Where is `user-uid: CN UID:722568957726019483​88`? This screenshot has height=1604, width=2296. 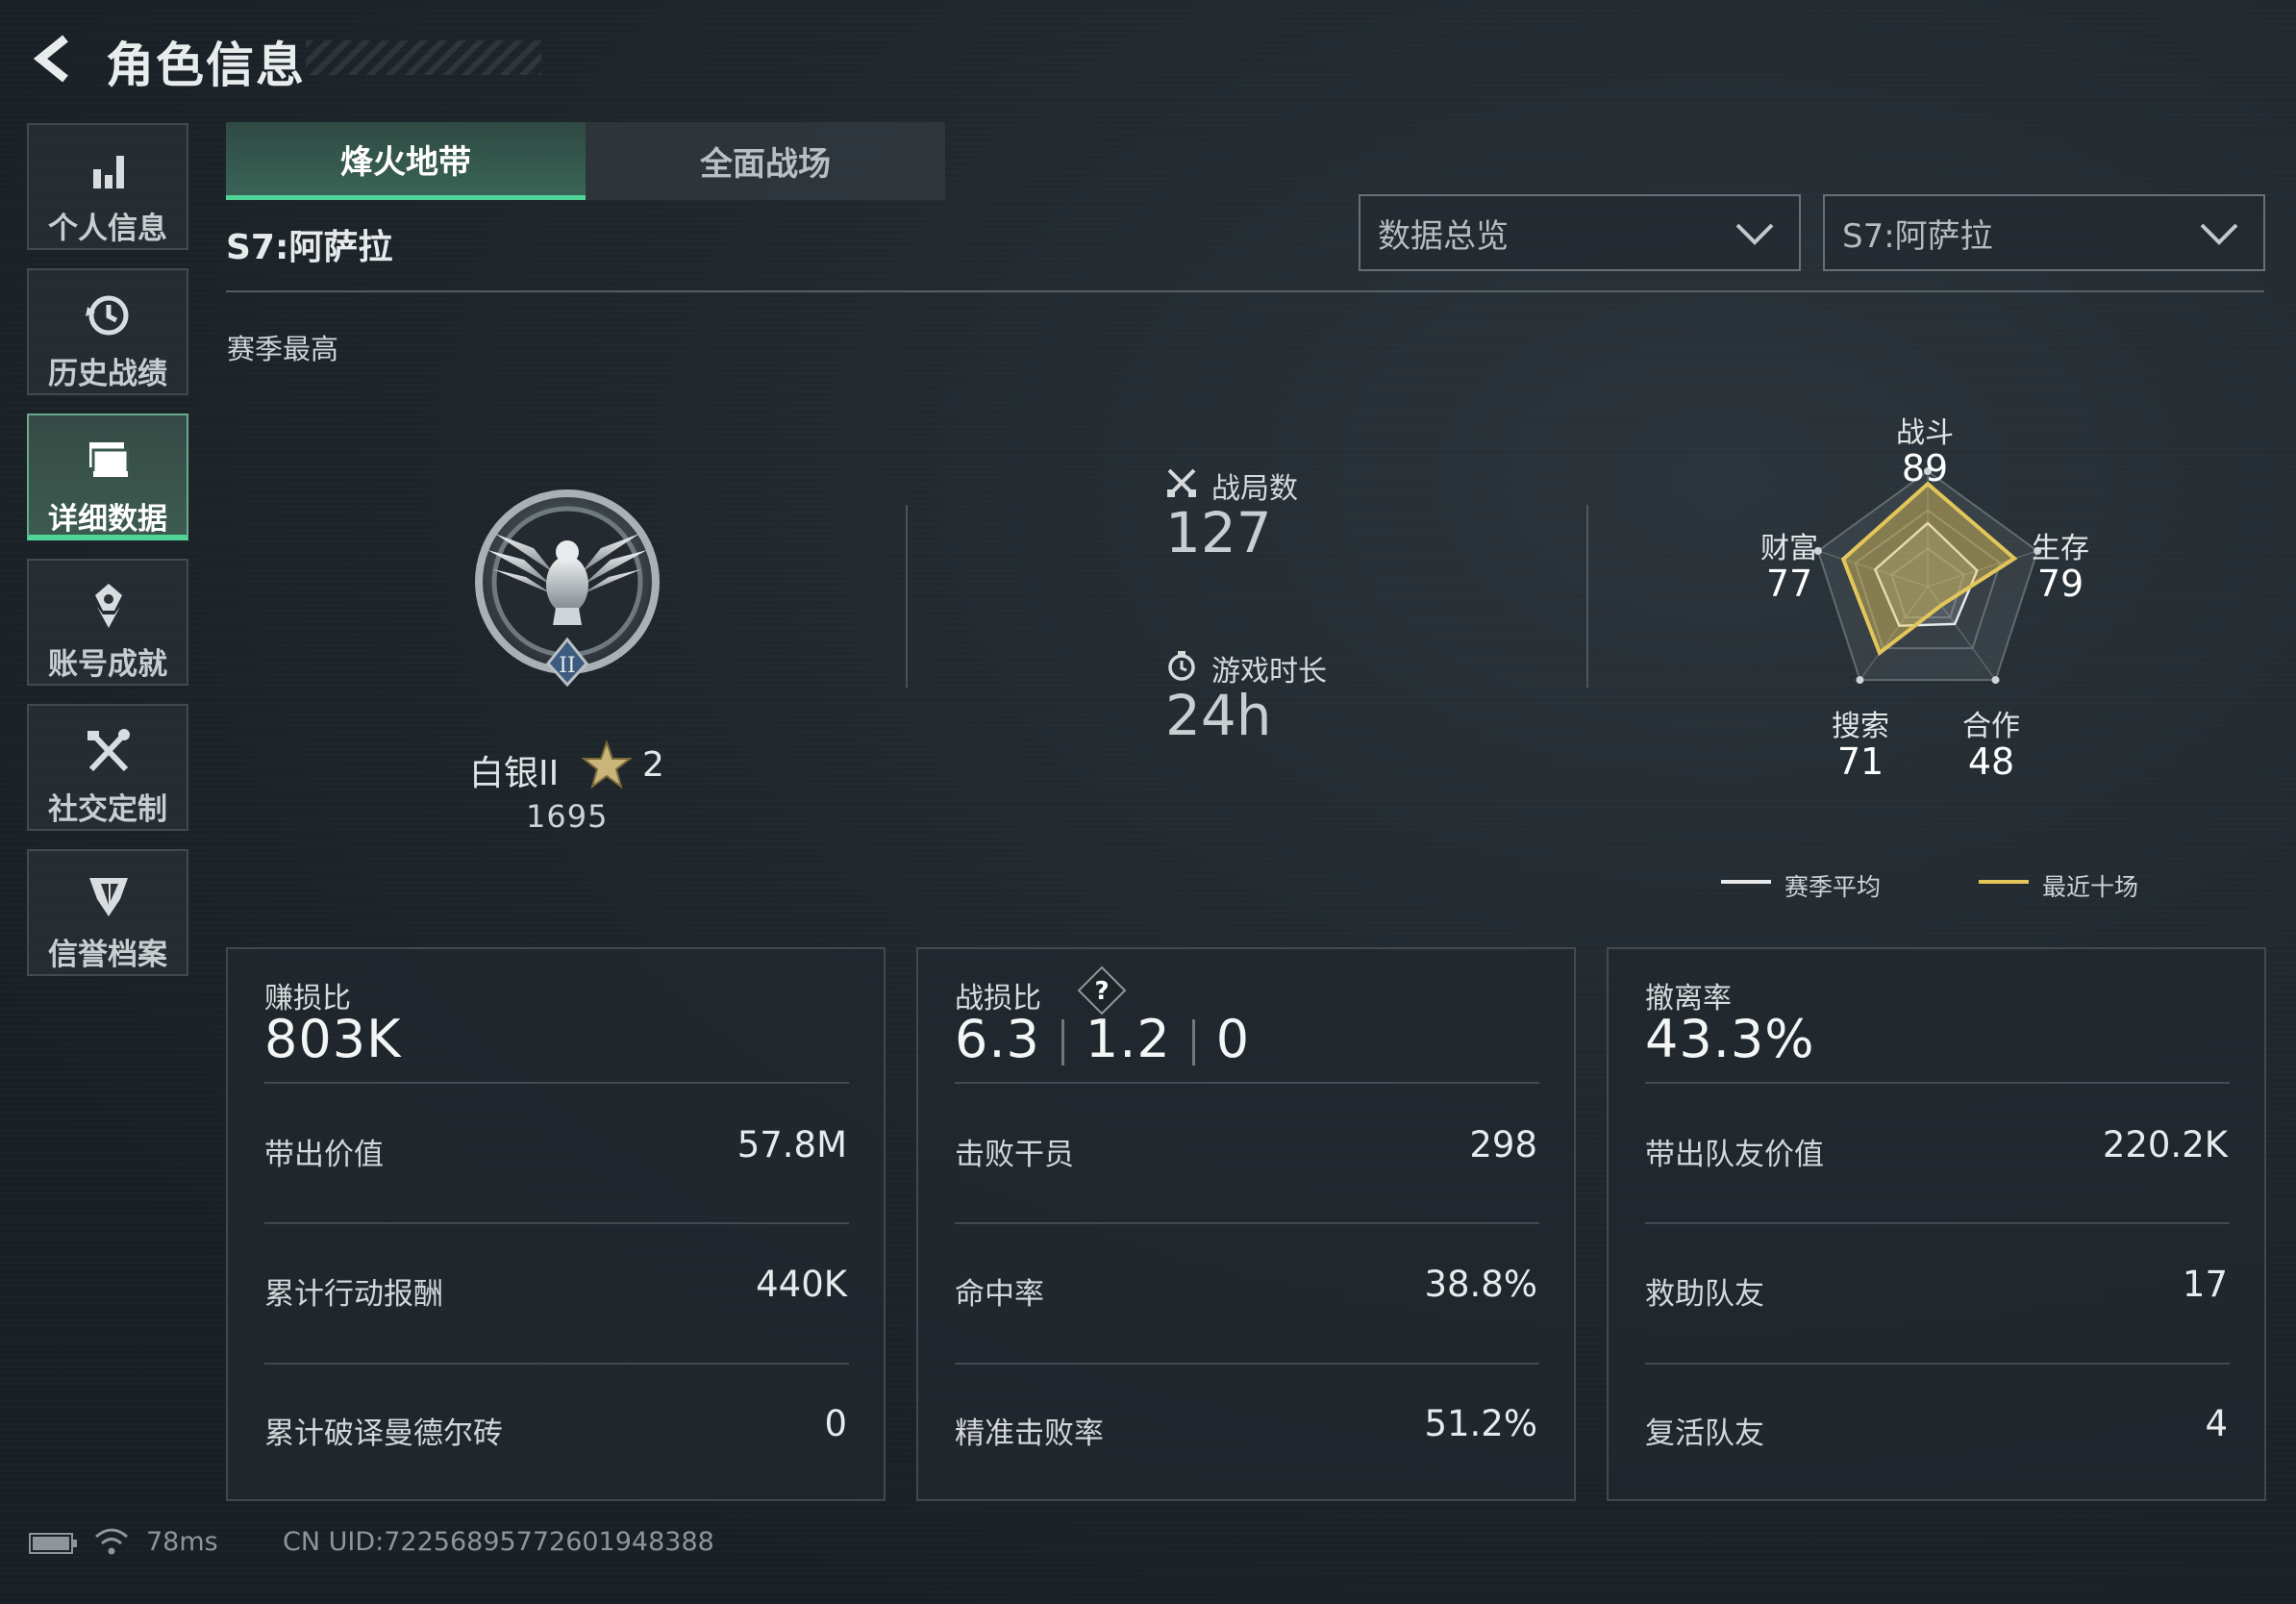
user-uid: CN UID:722568957726019483​88 is located at coordinates (498, 1542).